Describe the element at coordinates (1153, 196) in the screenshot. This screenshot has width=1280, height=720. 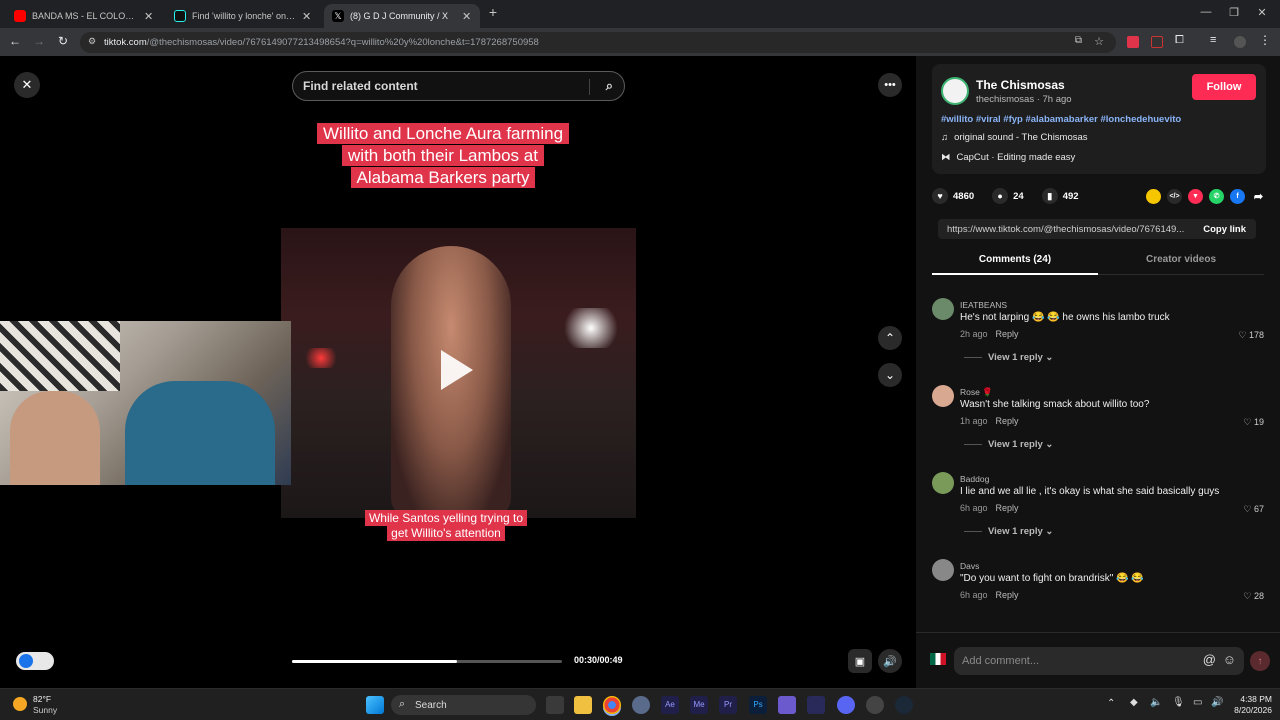
I see `share-friends-icon` at that location.